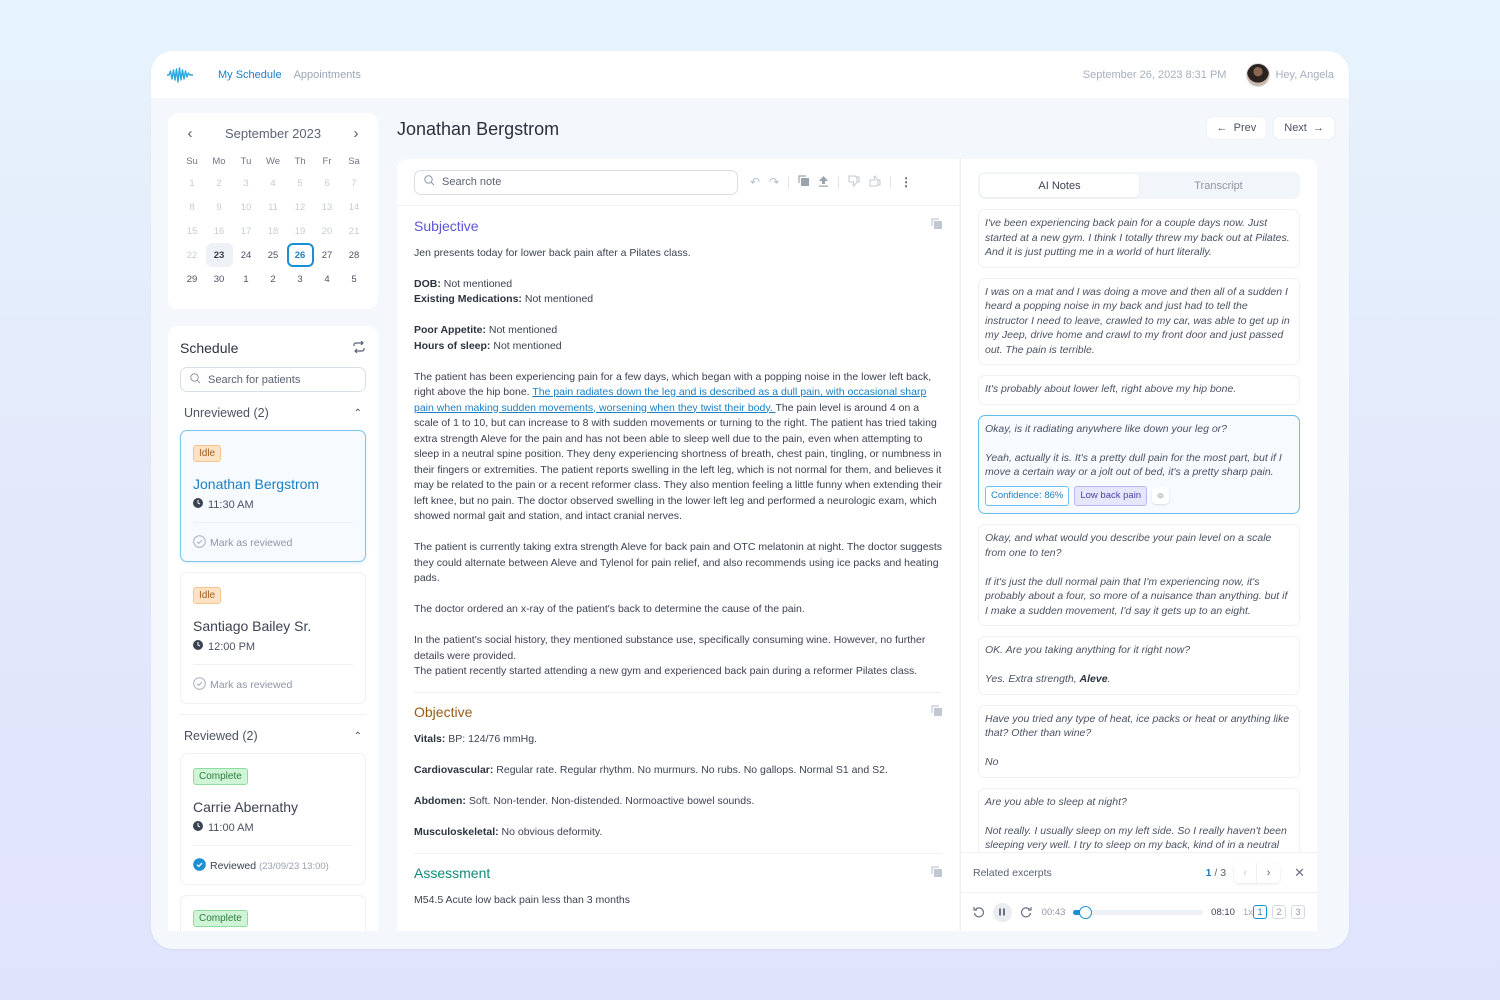  I want to click on nav-appointments: Appointments, so click(327, 75).